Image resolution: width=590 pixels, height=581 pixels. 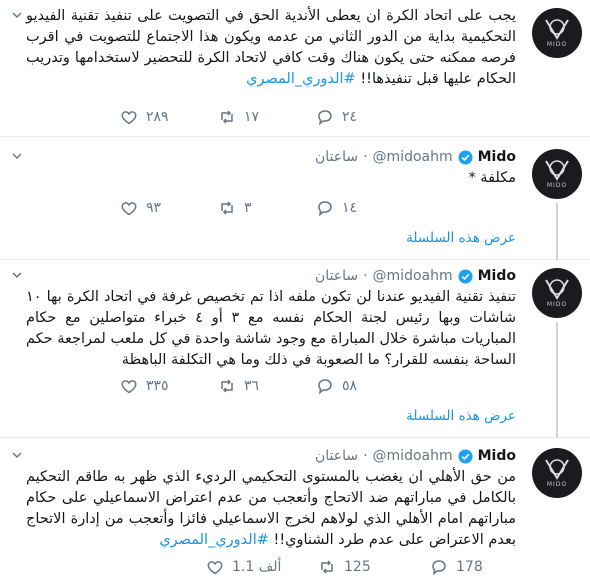 I want to click on reply-button: ٥٨, so click(x=365, y=386).